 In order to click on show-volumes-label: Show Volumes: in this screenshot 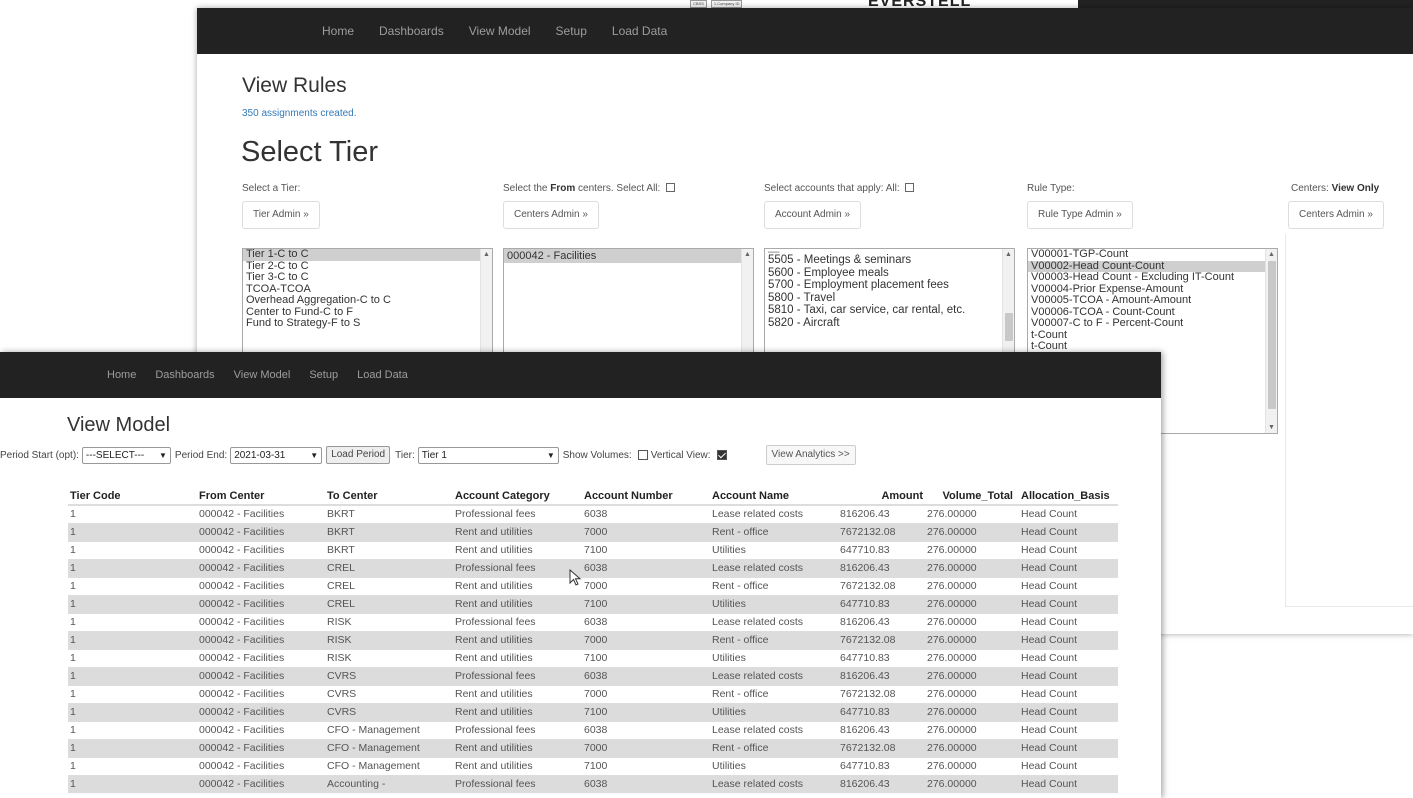, I will do `click(597, 455)`.